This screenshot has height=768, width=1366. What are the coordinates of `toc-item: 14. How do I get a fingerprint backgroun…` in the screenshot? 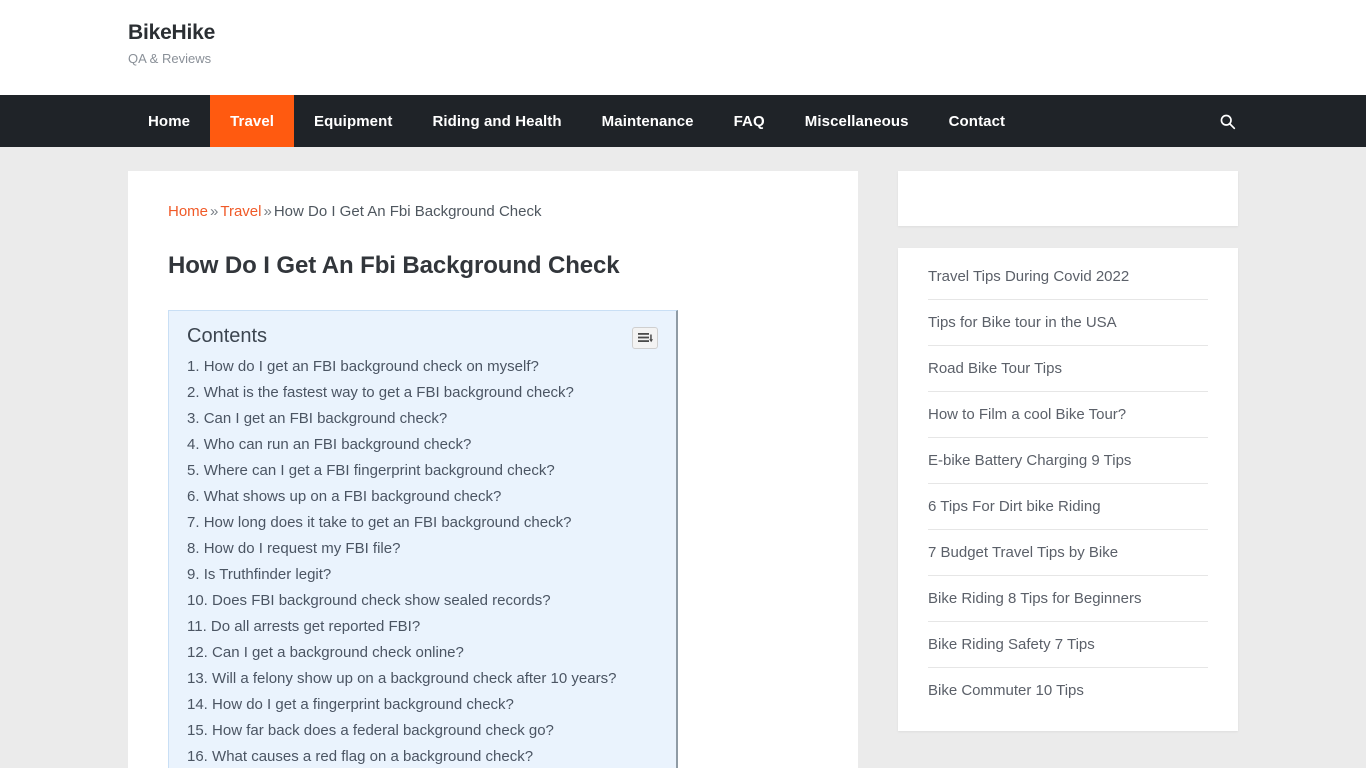 It's located at (422, 705).